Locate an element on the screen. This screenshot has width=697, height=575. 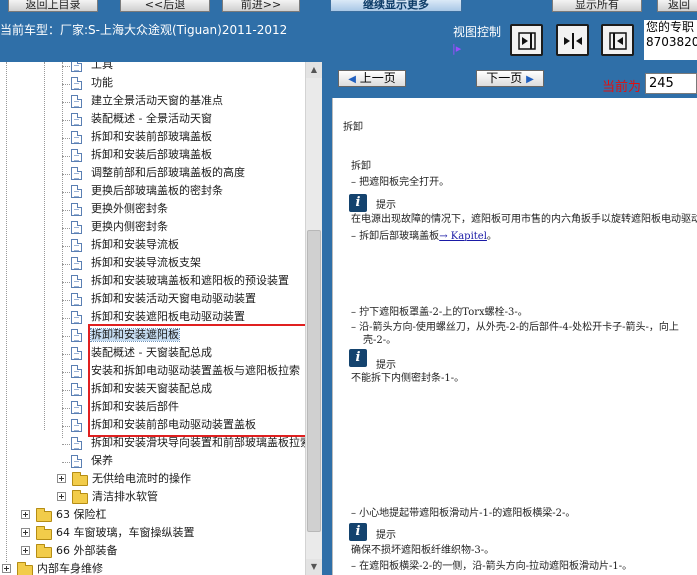
next-arrow-icon: ▶ is located at coordinates (530, 79).